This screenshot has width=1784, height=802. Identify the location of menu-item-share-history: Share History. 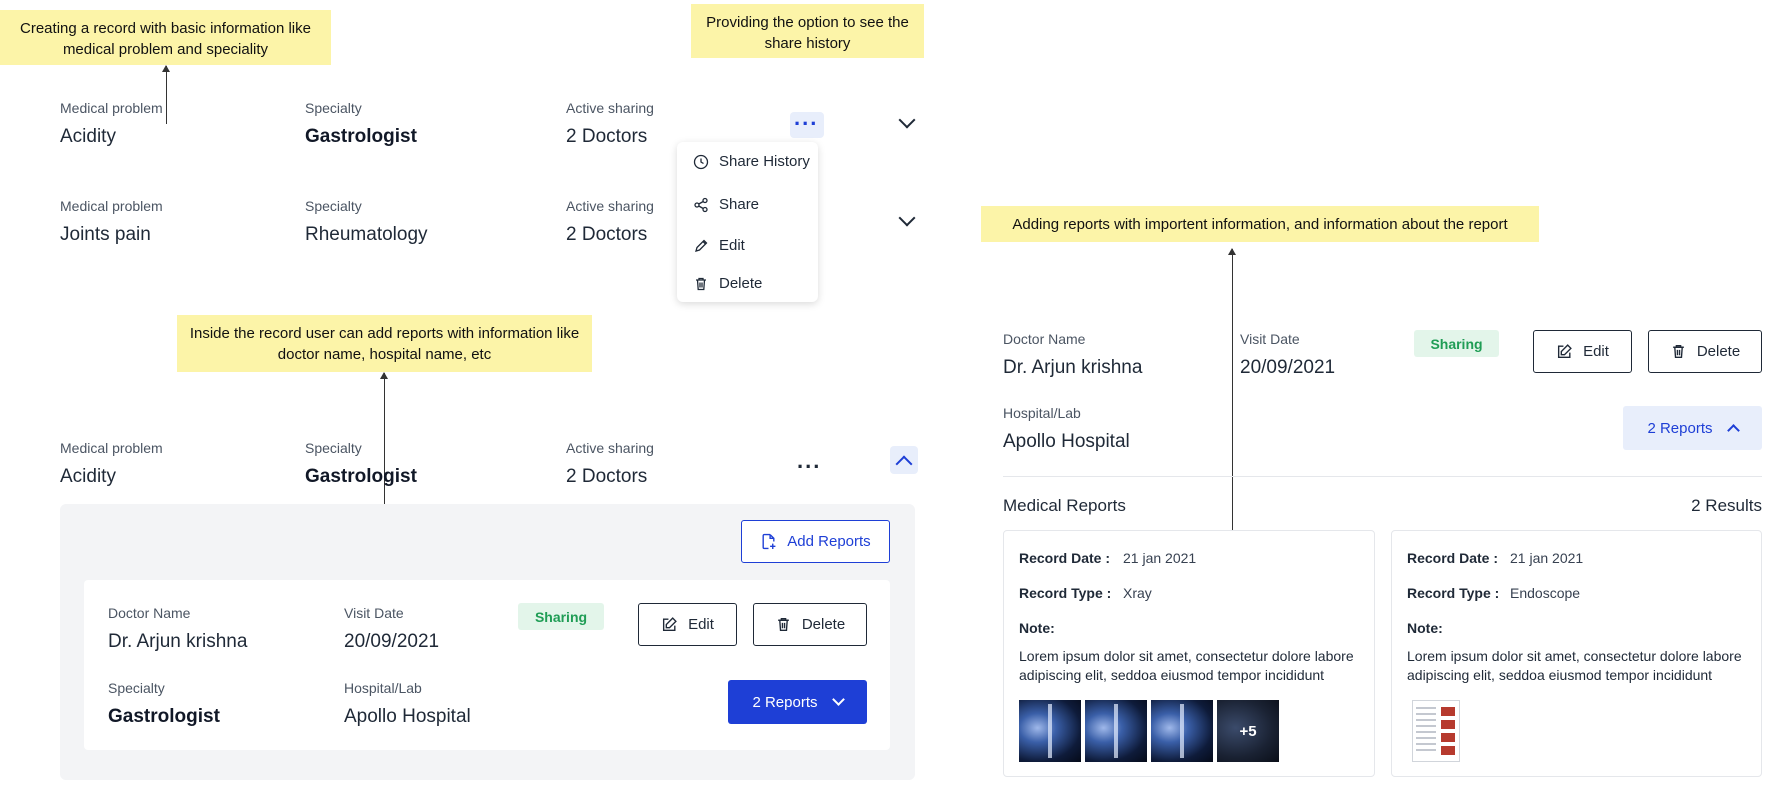
(751, 161).